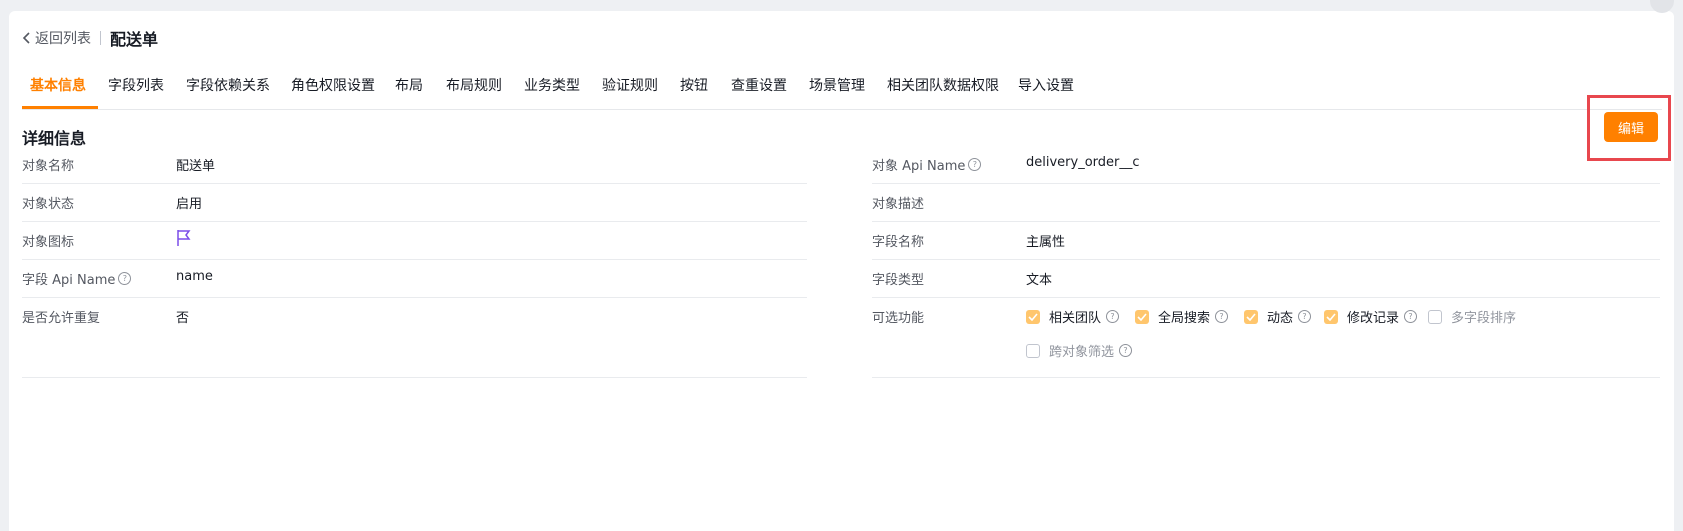 The image size is (1683, 531). I want to click on breadcrumb: 返回列表 配送单, so click(90, 38).